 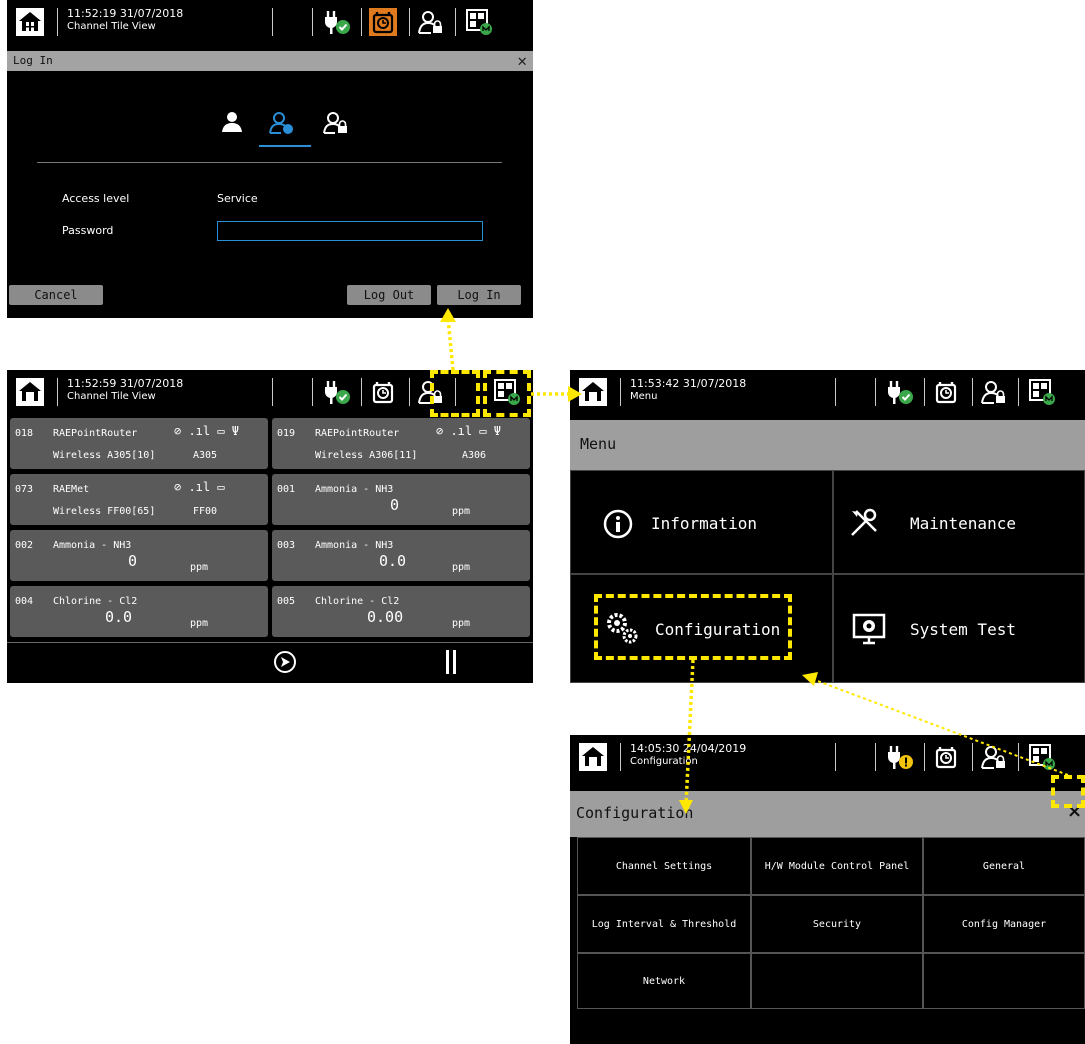 I want to click on arrow-to-configuration, so click(x=689, y=732).